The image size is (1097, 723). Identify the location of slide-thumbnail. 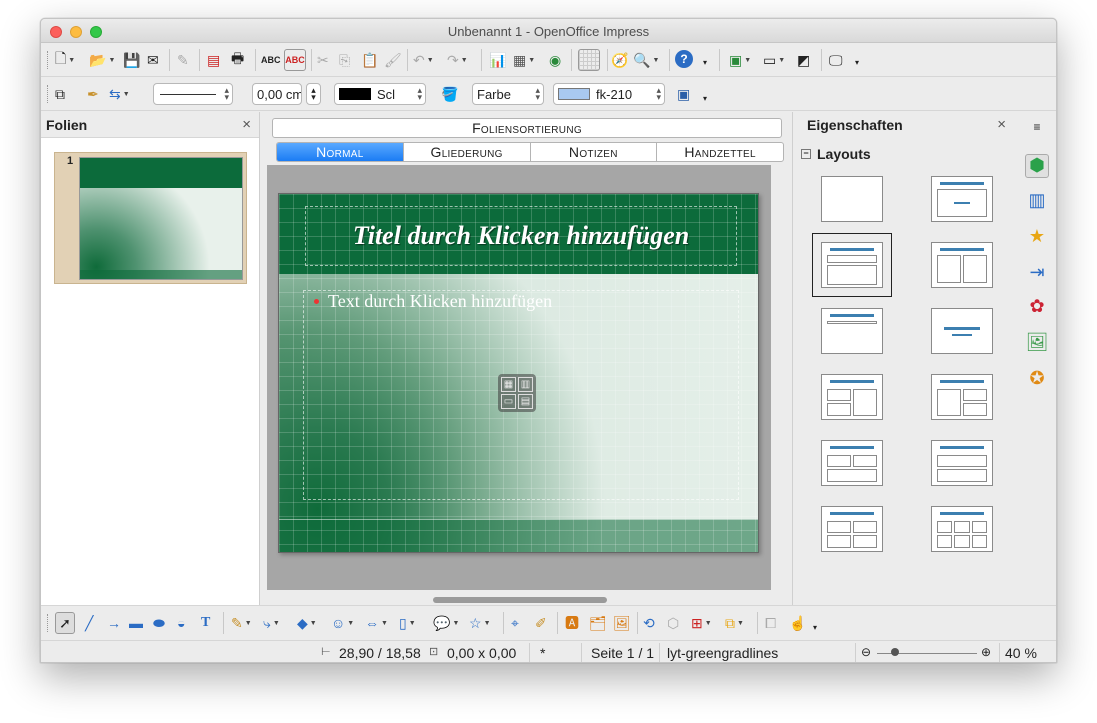
(161, 218).